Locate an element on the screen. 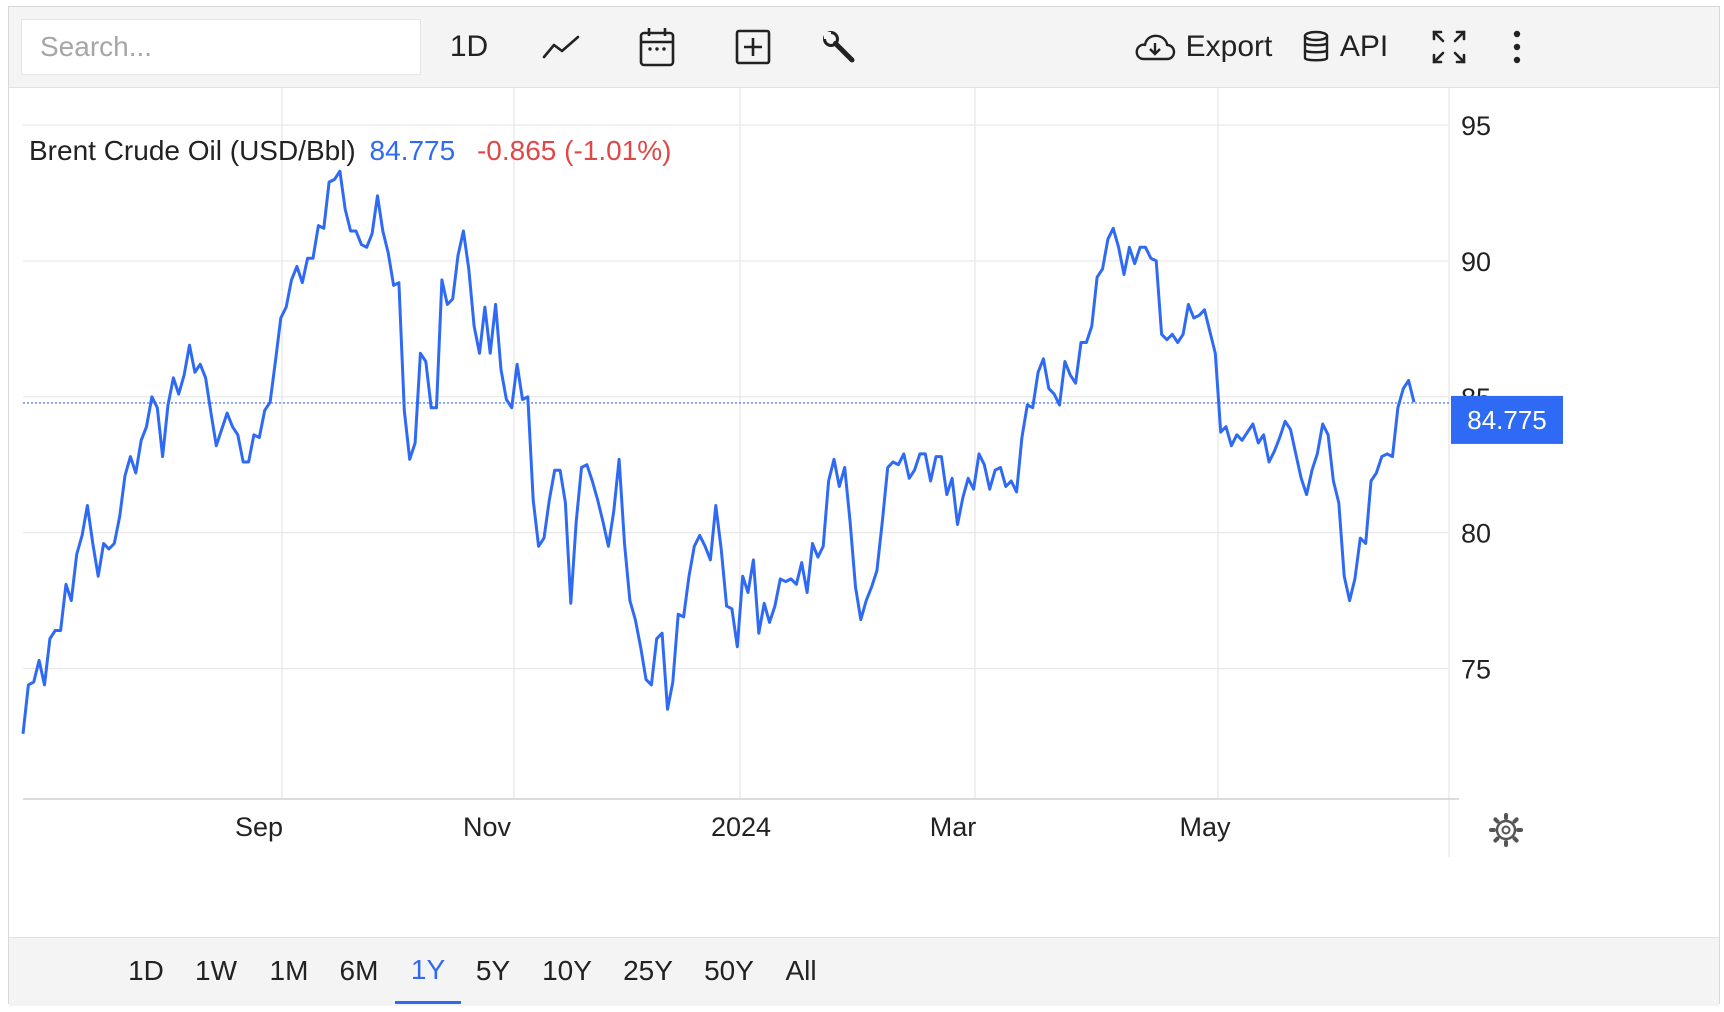  range-5y: 5Y is located at coordinates (493, 971).